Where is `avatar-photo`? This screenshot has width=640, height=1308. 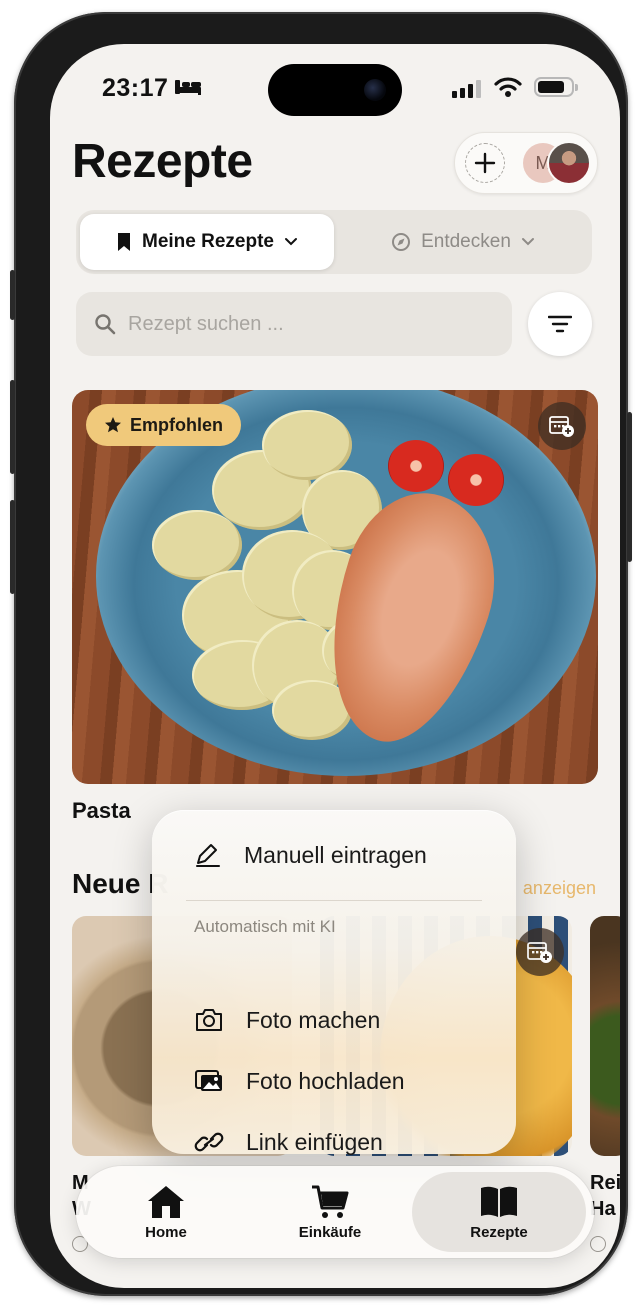
avatar-photo is located at coordinates (569, 163).